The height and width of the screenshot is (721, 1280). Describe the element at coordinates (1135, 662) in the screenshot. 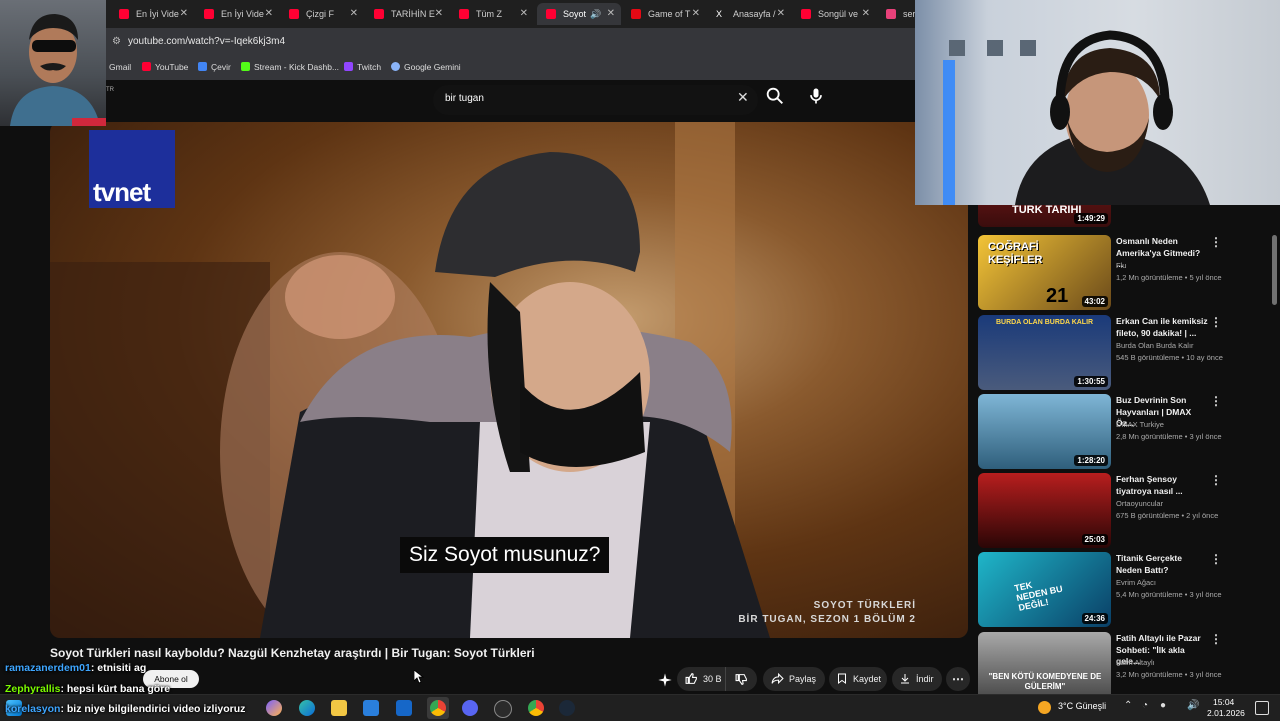

I see `channel-name: Fatih Altaylı` at that location.